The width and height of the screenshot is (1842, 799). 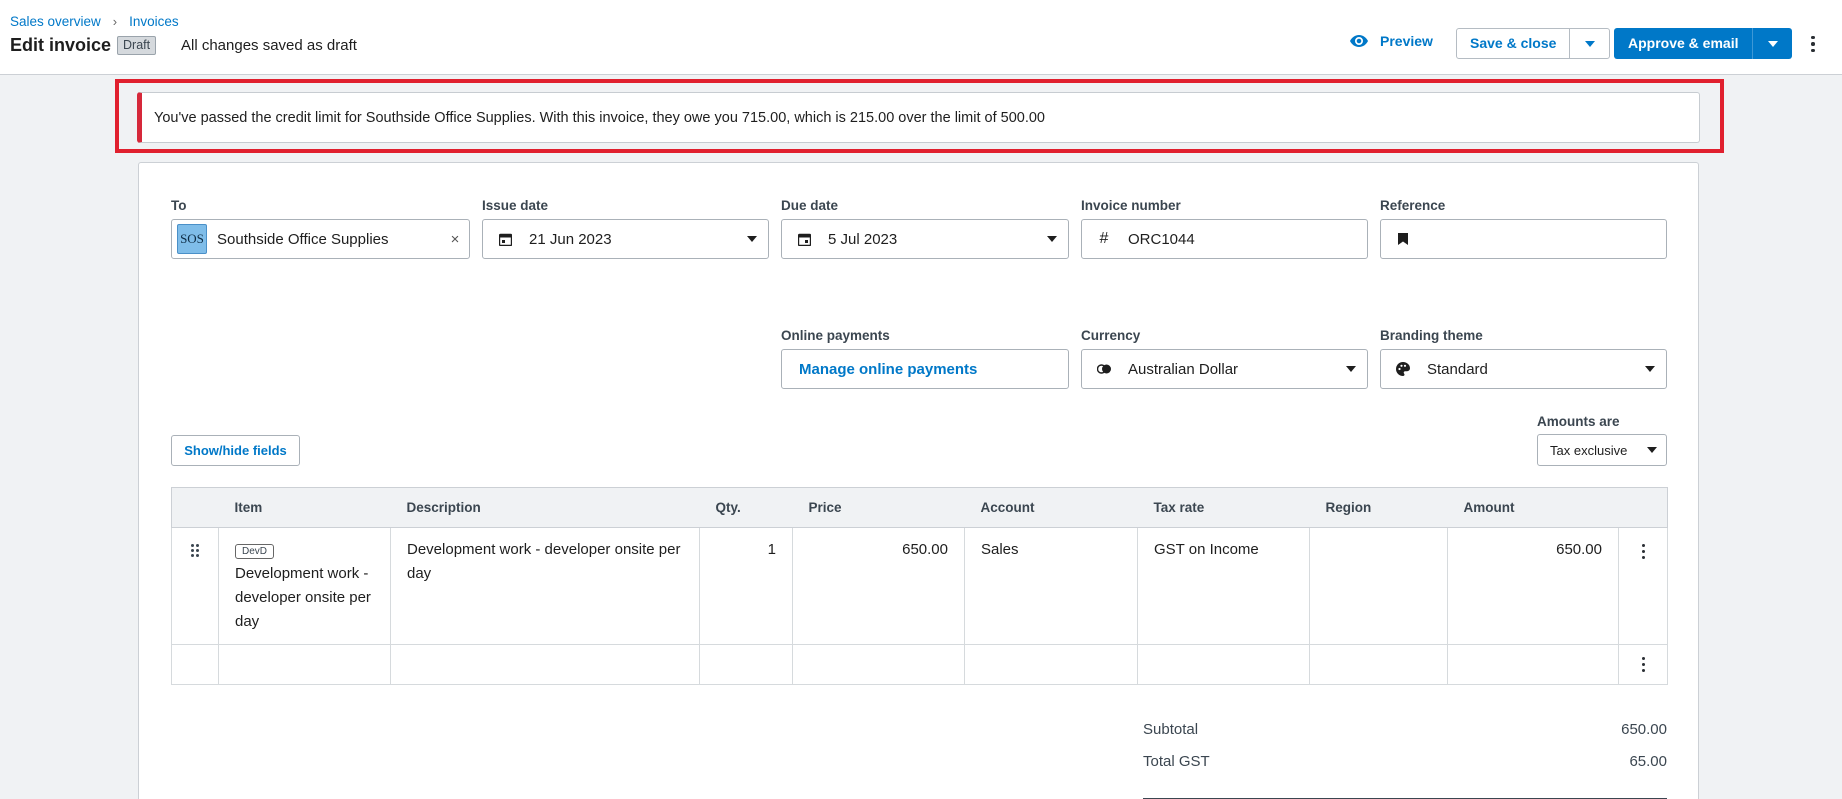 What do you see at coordinates (515, 205) in the screenshot?
I see `issue-date-label: Issue date` at bounding box center [515, 205].